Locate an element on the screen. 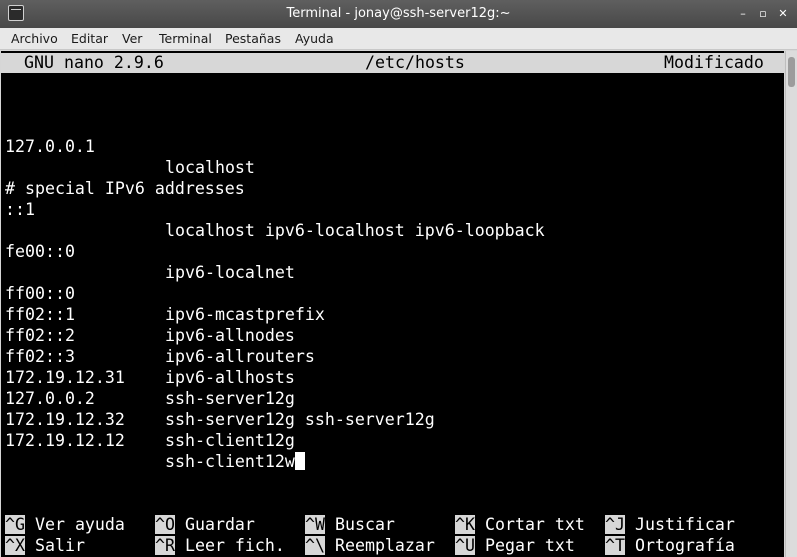 The width and height of the screenshot is (797, 557). shortcut-justify: ^J Justificar is located at coordinates (670, 524).